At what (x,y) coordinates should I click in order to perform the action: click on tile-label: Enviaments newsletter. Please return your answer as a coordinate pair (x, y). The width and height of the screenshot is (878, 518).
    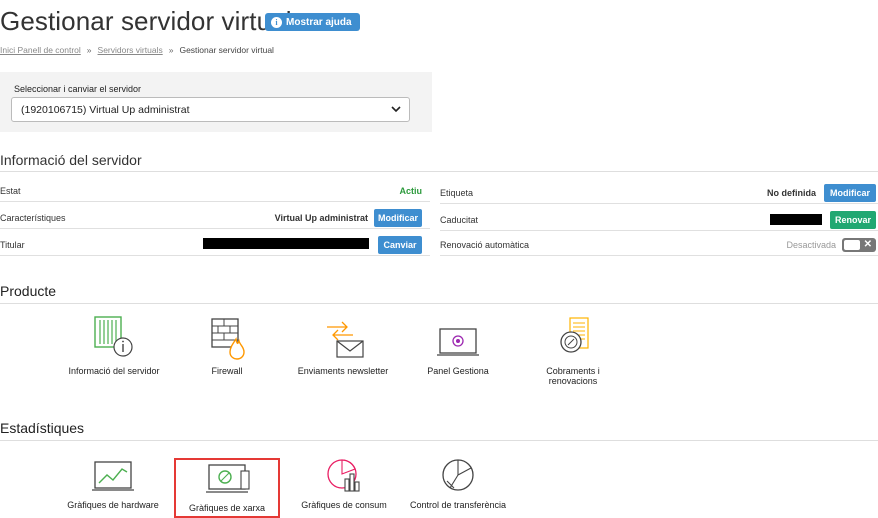
    Looking at the image, I should click on (343, 371).